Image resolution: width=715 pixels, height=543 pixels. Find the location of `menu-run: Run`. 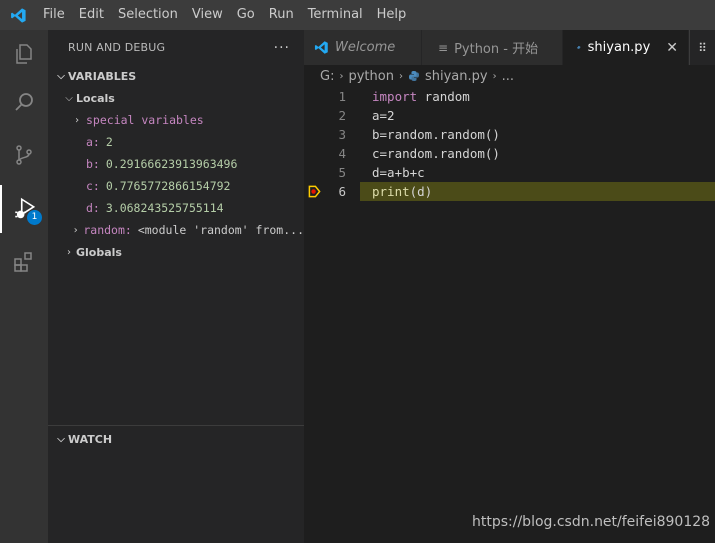

menu-run: Run is located at coordinates (281, 15).